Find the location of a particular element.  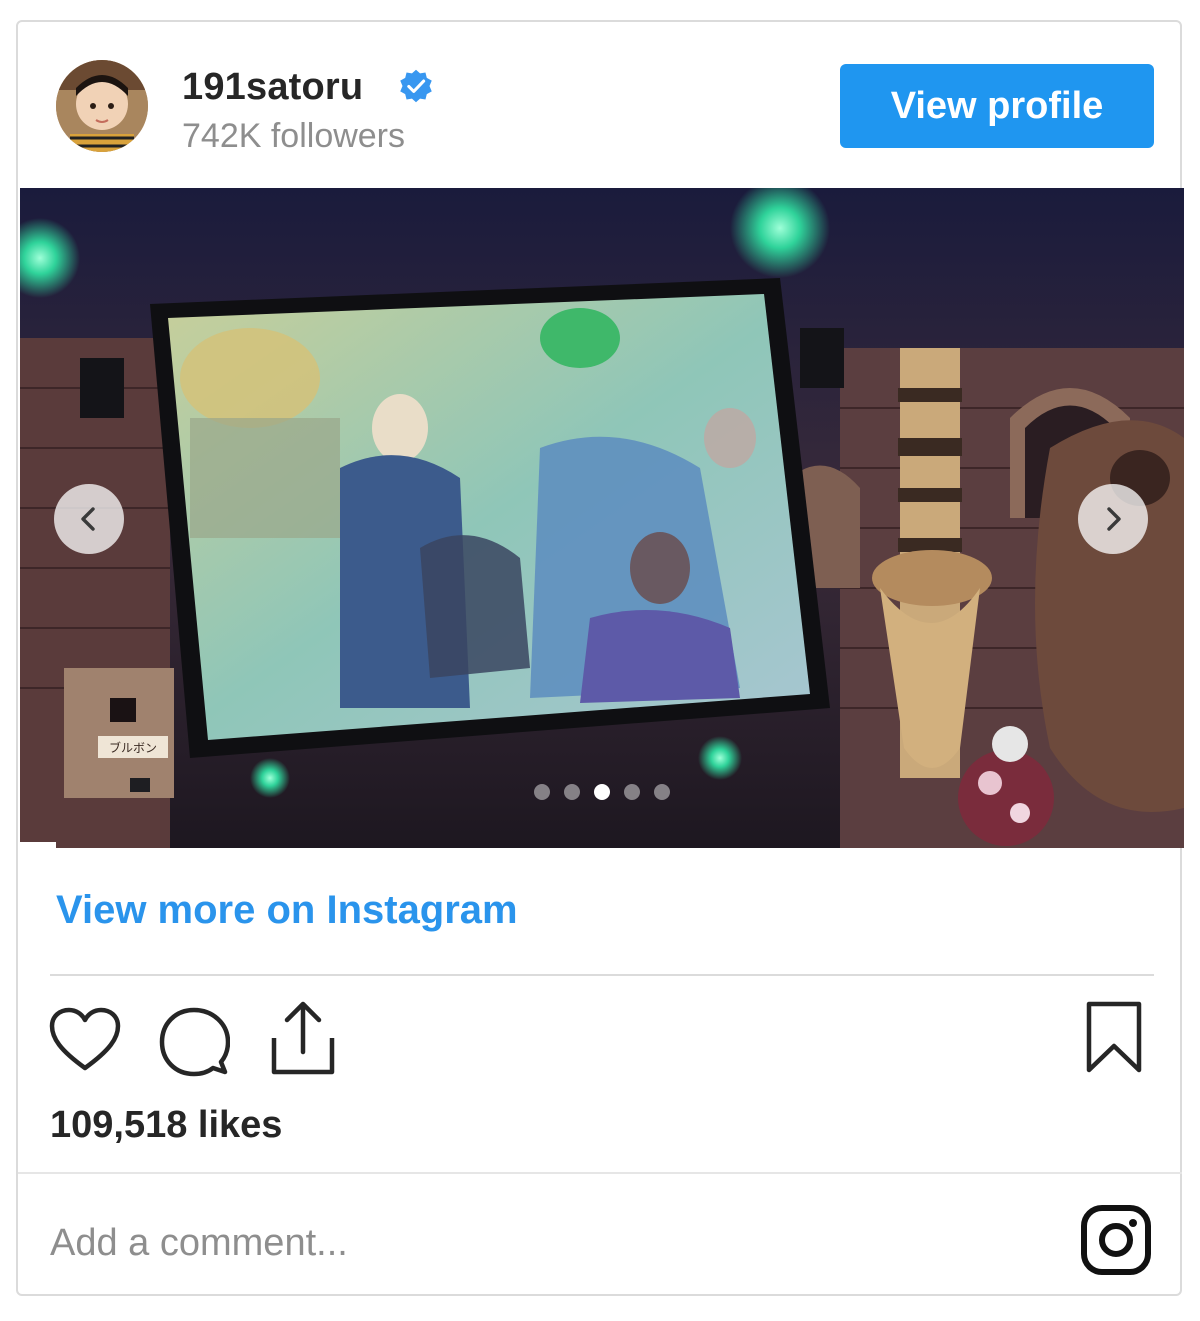

carousel-next-button is located at coordinates (1113, 519).